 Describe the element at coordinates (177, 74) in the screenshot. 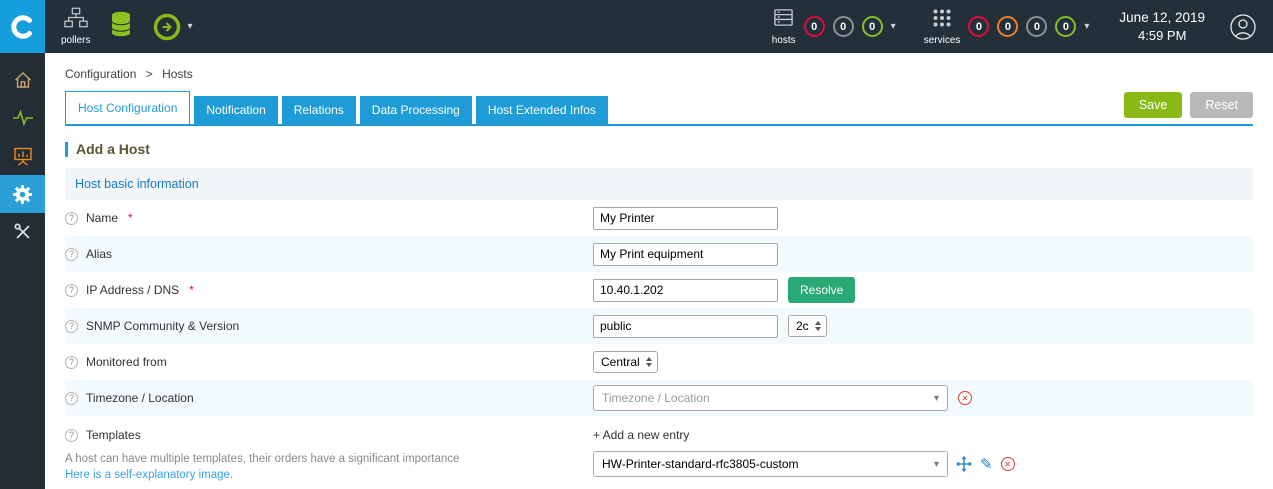

I see `breadcrumb-hosts: Hosts` at that location.